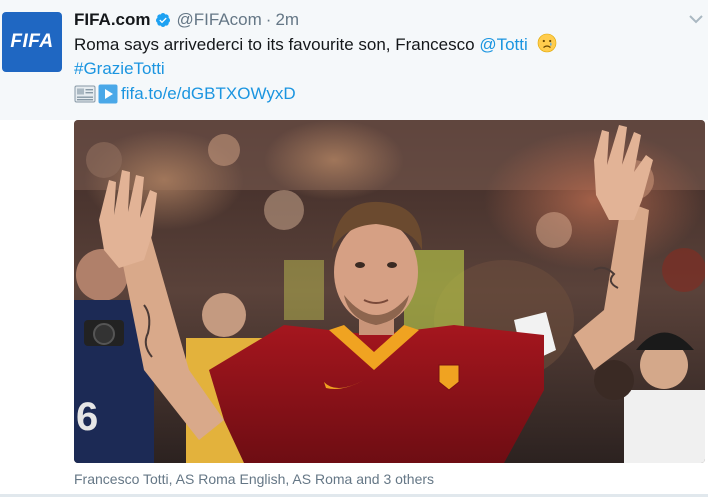  What do you see at coordinates (696, 19) in the screenshot?
I see `chevron-down-icon` at bounding box center [696, 19].